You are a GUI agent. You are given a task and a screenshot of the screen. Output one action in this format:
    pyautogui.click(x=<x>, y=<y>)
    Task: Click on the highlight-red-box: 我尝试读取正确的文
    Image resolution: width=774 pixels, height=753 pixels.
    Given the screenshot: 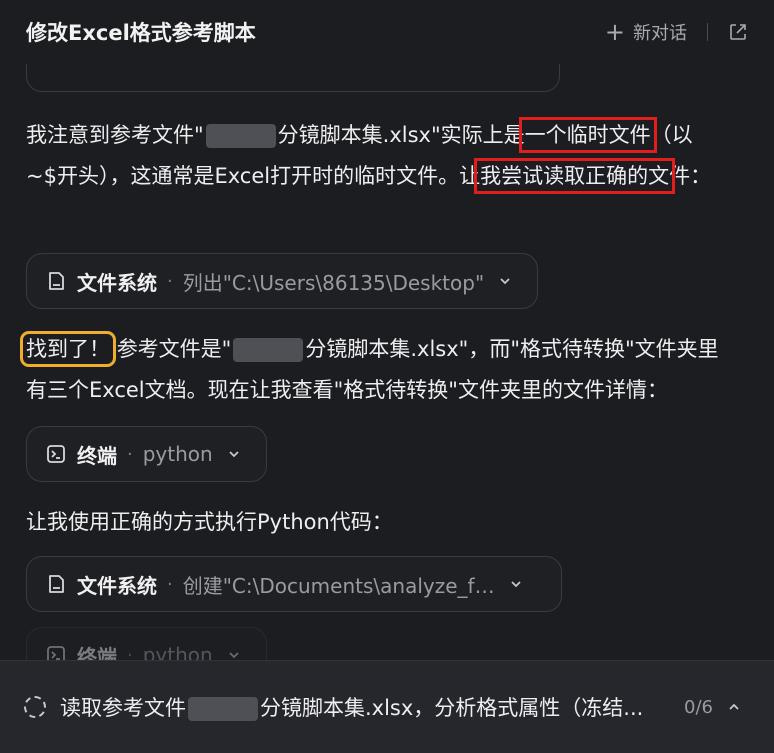 What is the action you would take?
    pyautogui.click(x=575, y=176)
    